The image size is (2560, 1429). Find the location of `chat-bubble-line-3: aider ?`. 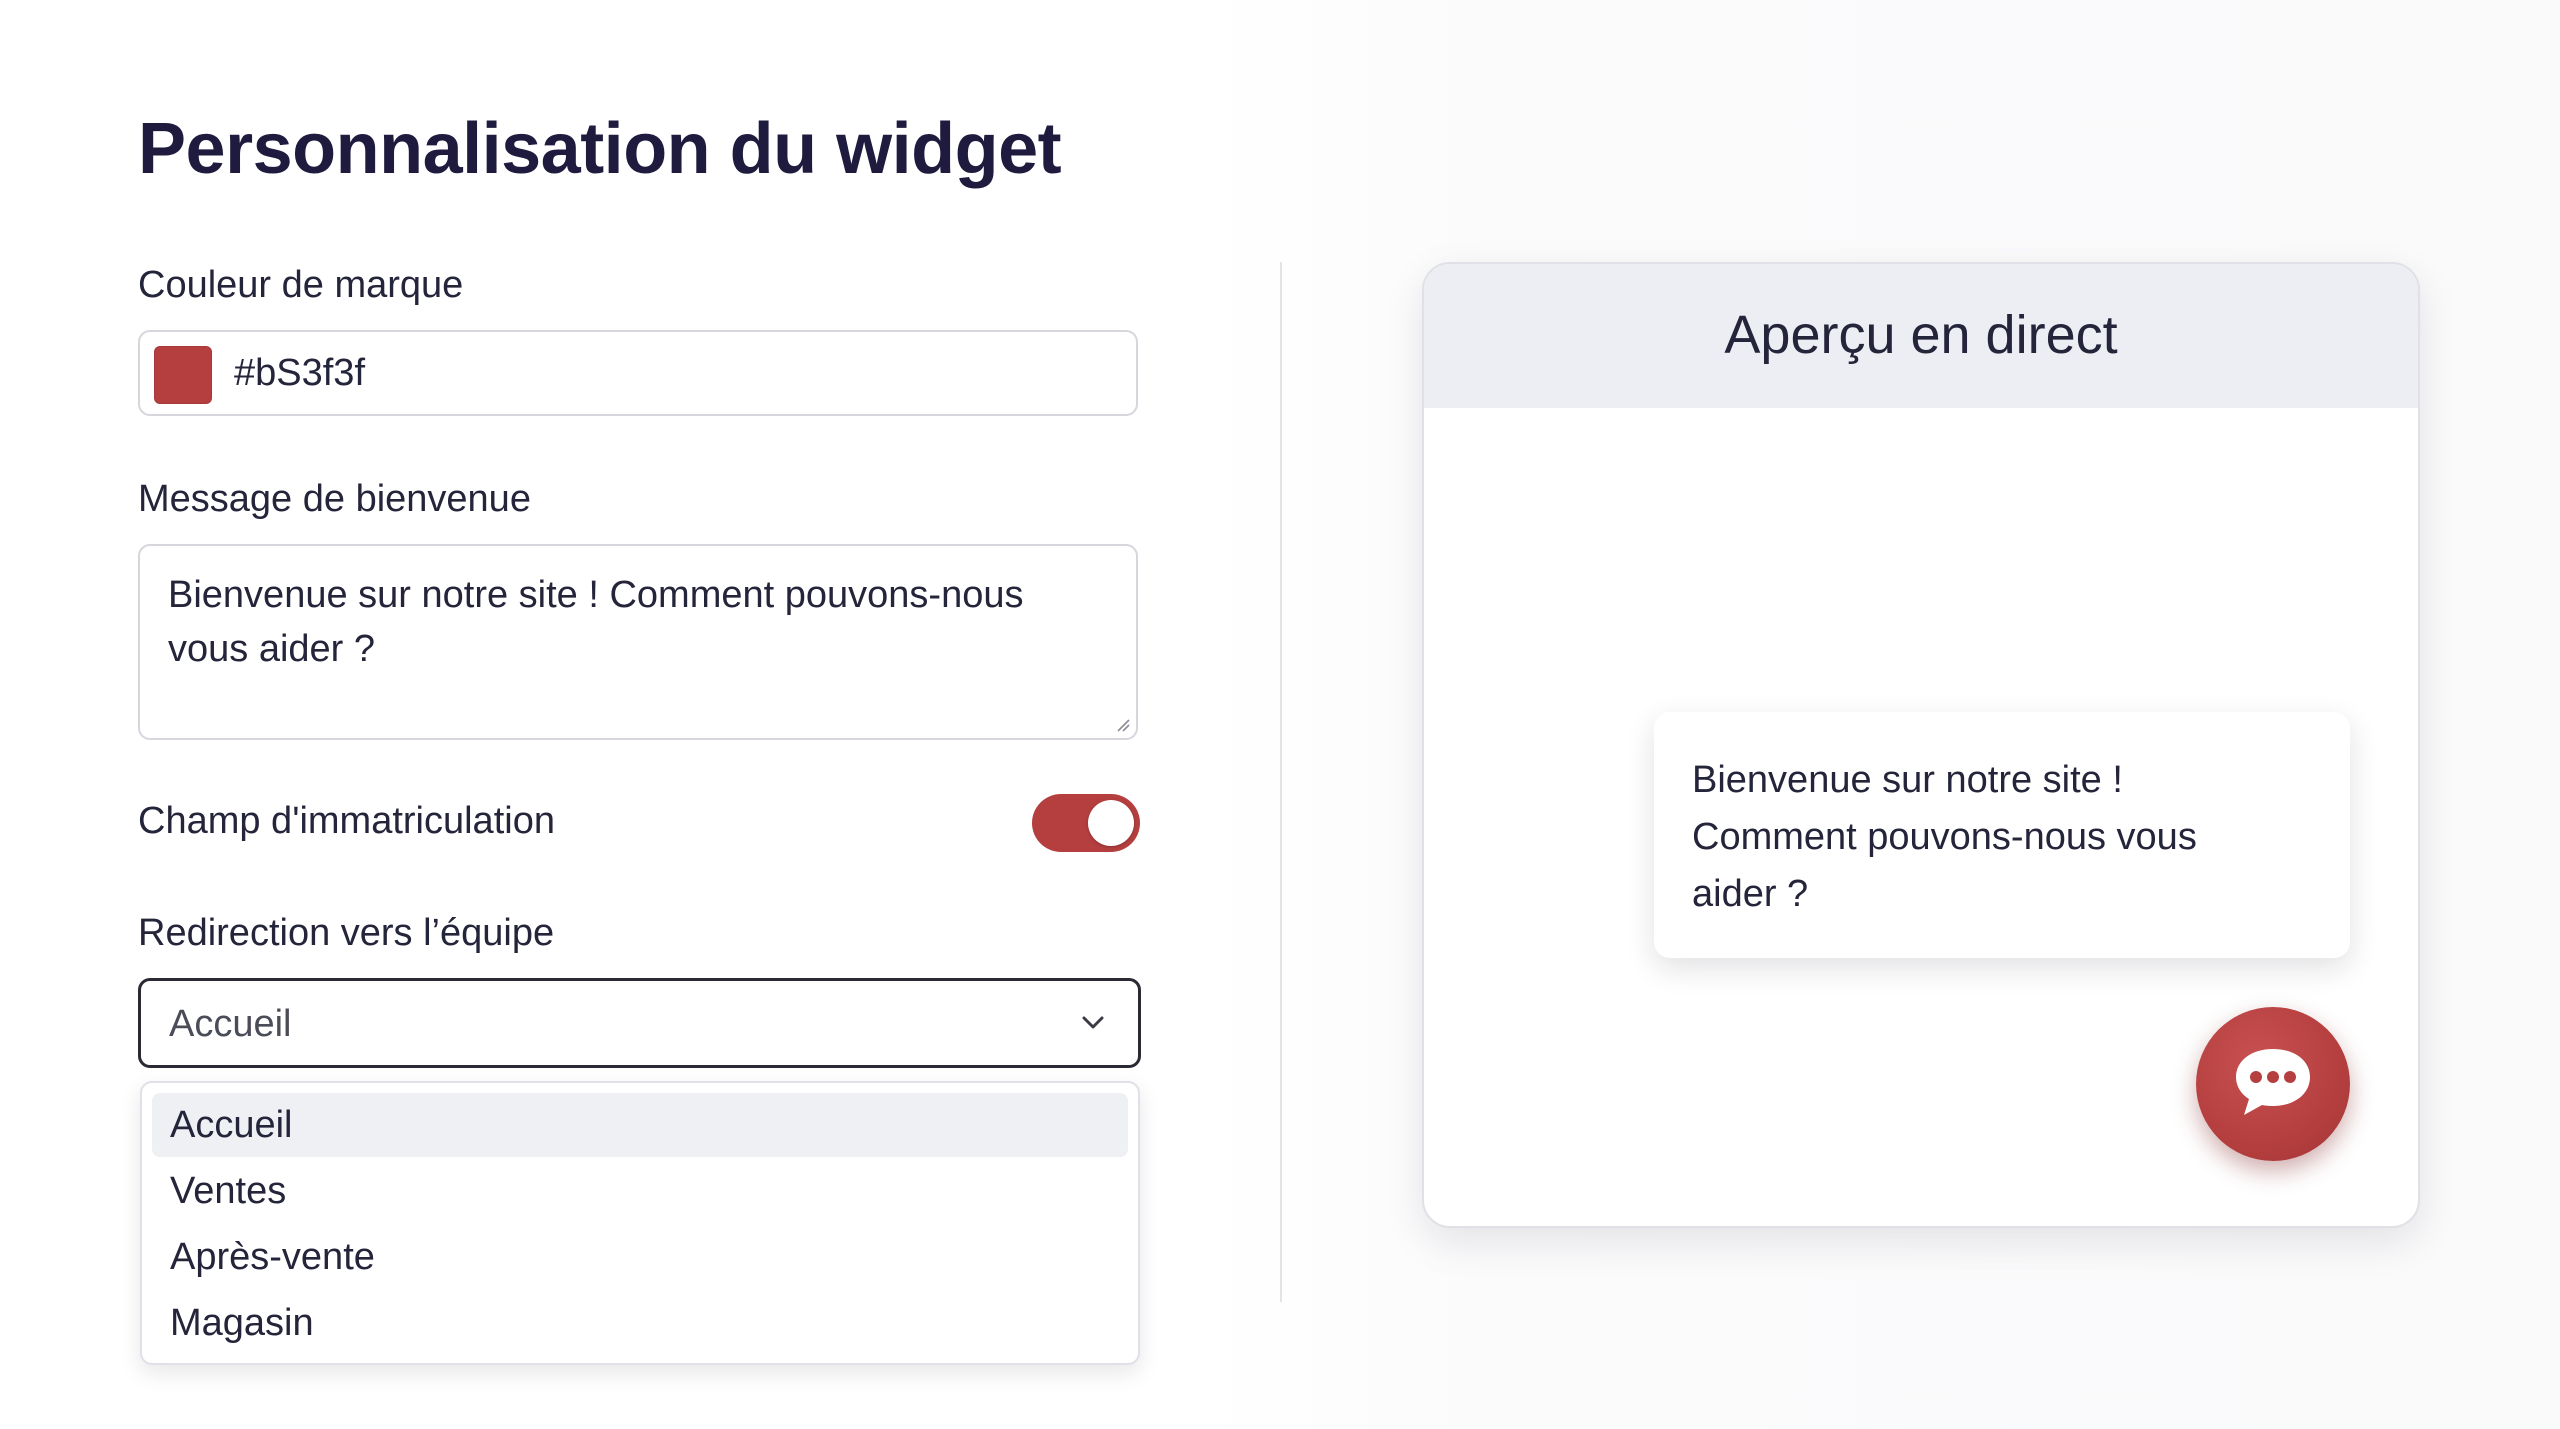

chat-bubble-line-3: aider ? is located at coordinates (1750, 894).